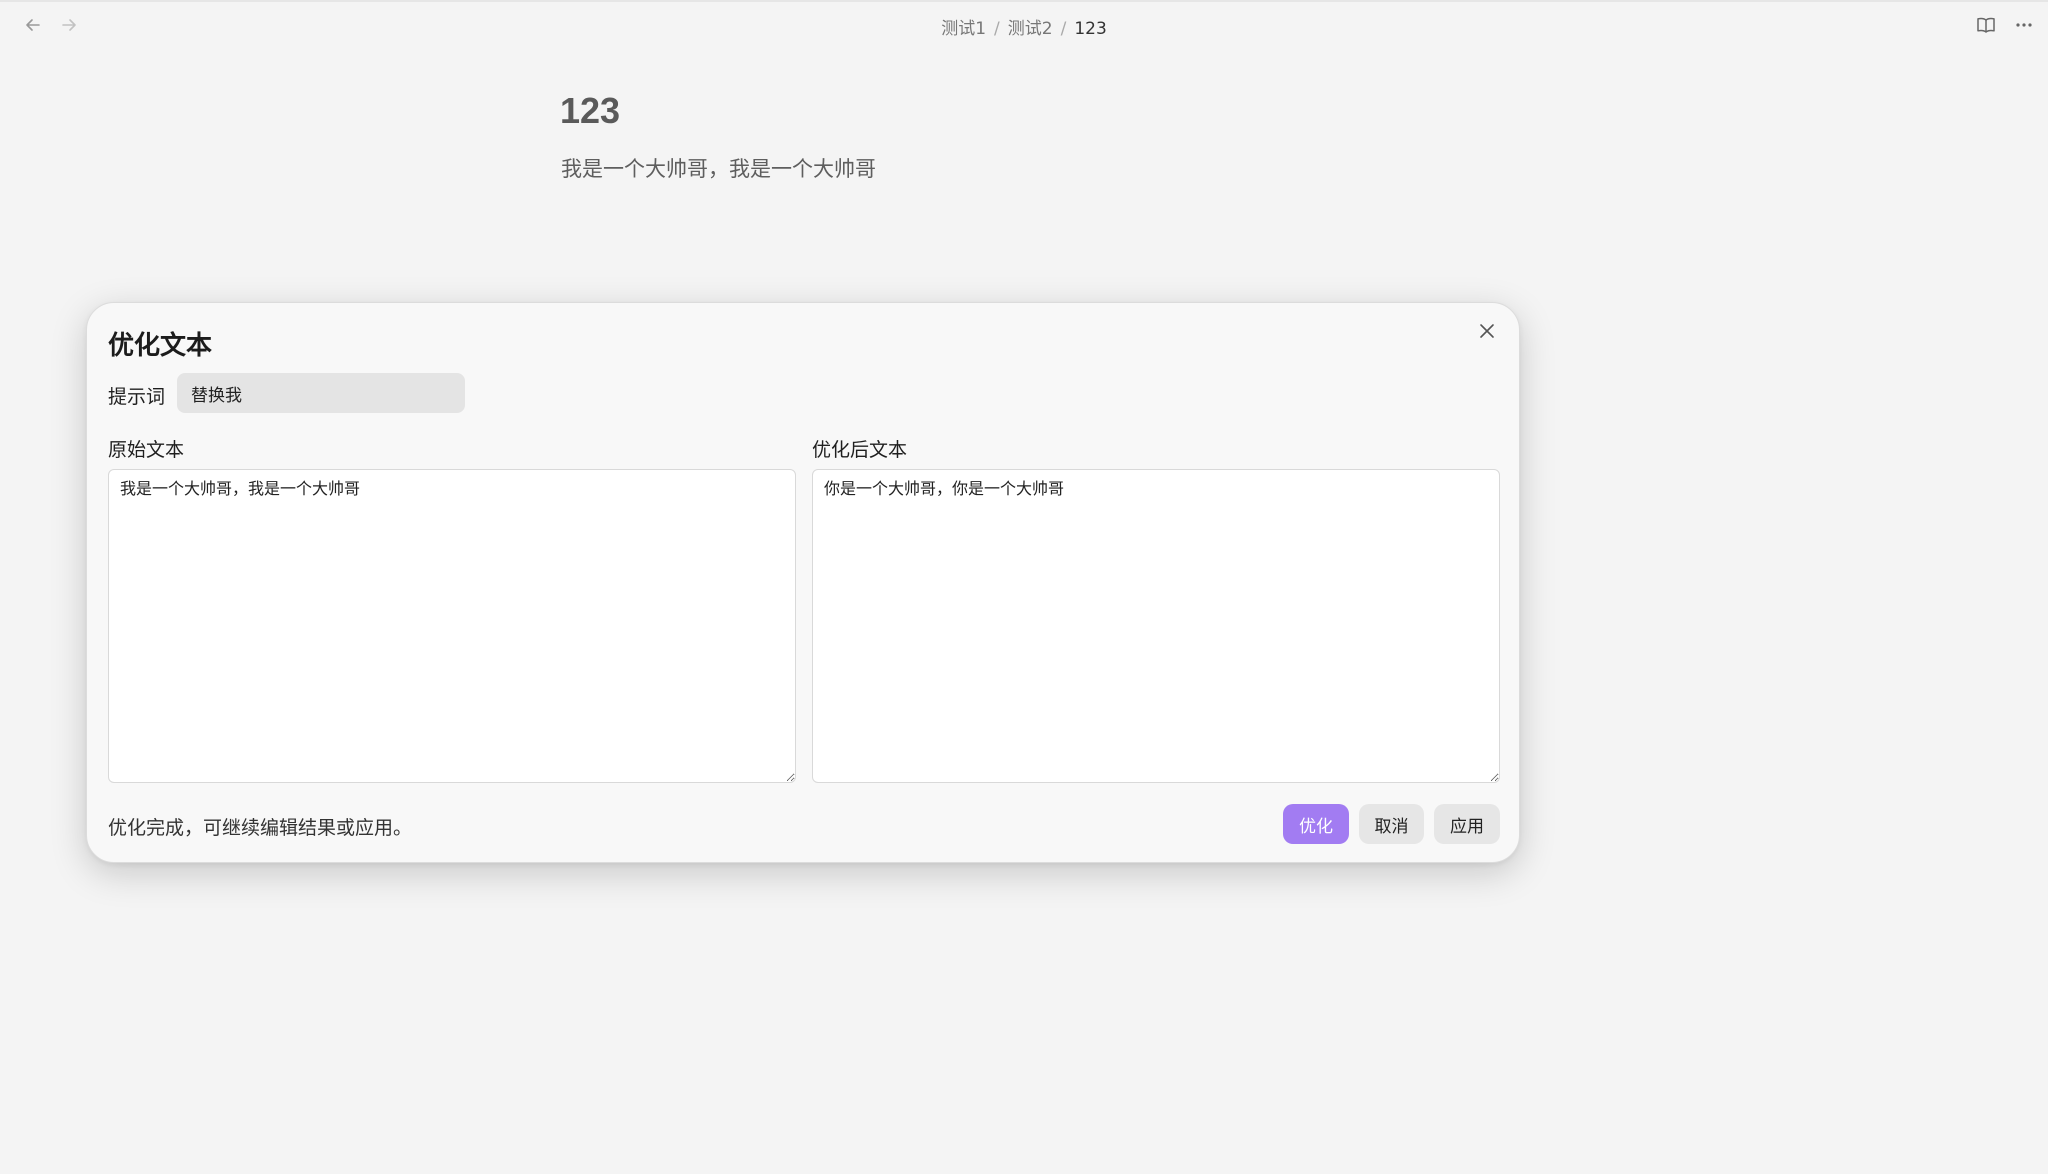 The image size is (2048, 1174). What do you see at coordinates (1487, 331) in the screenshot?
I see `close-icon` at bounding box center [1487, 331].